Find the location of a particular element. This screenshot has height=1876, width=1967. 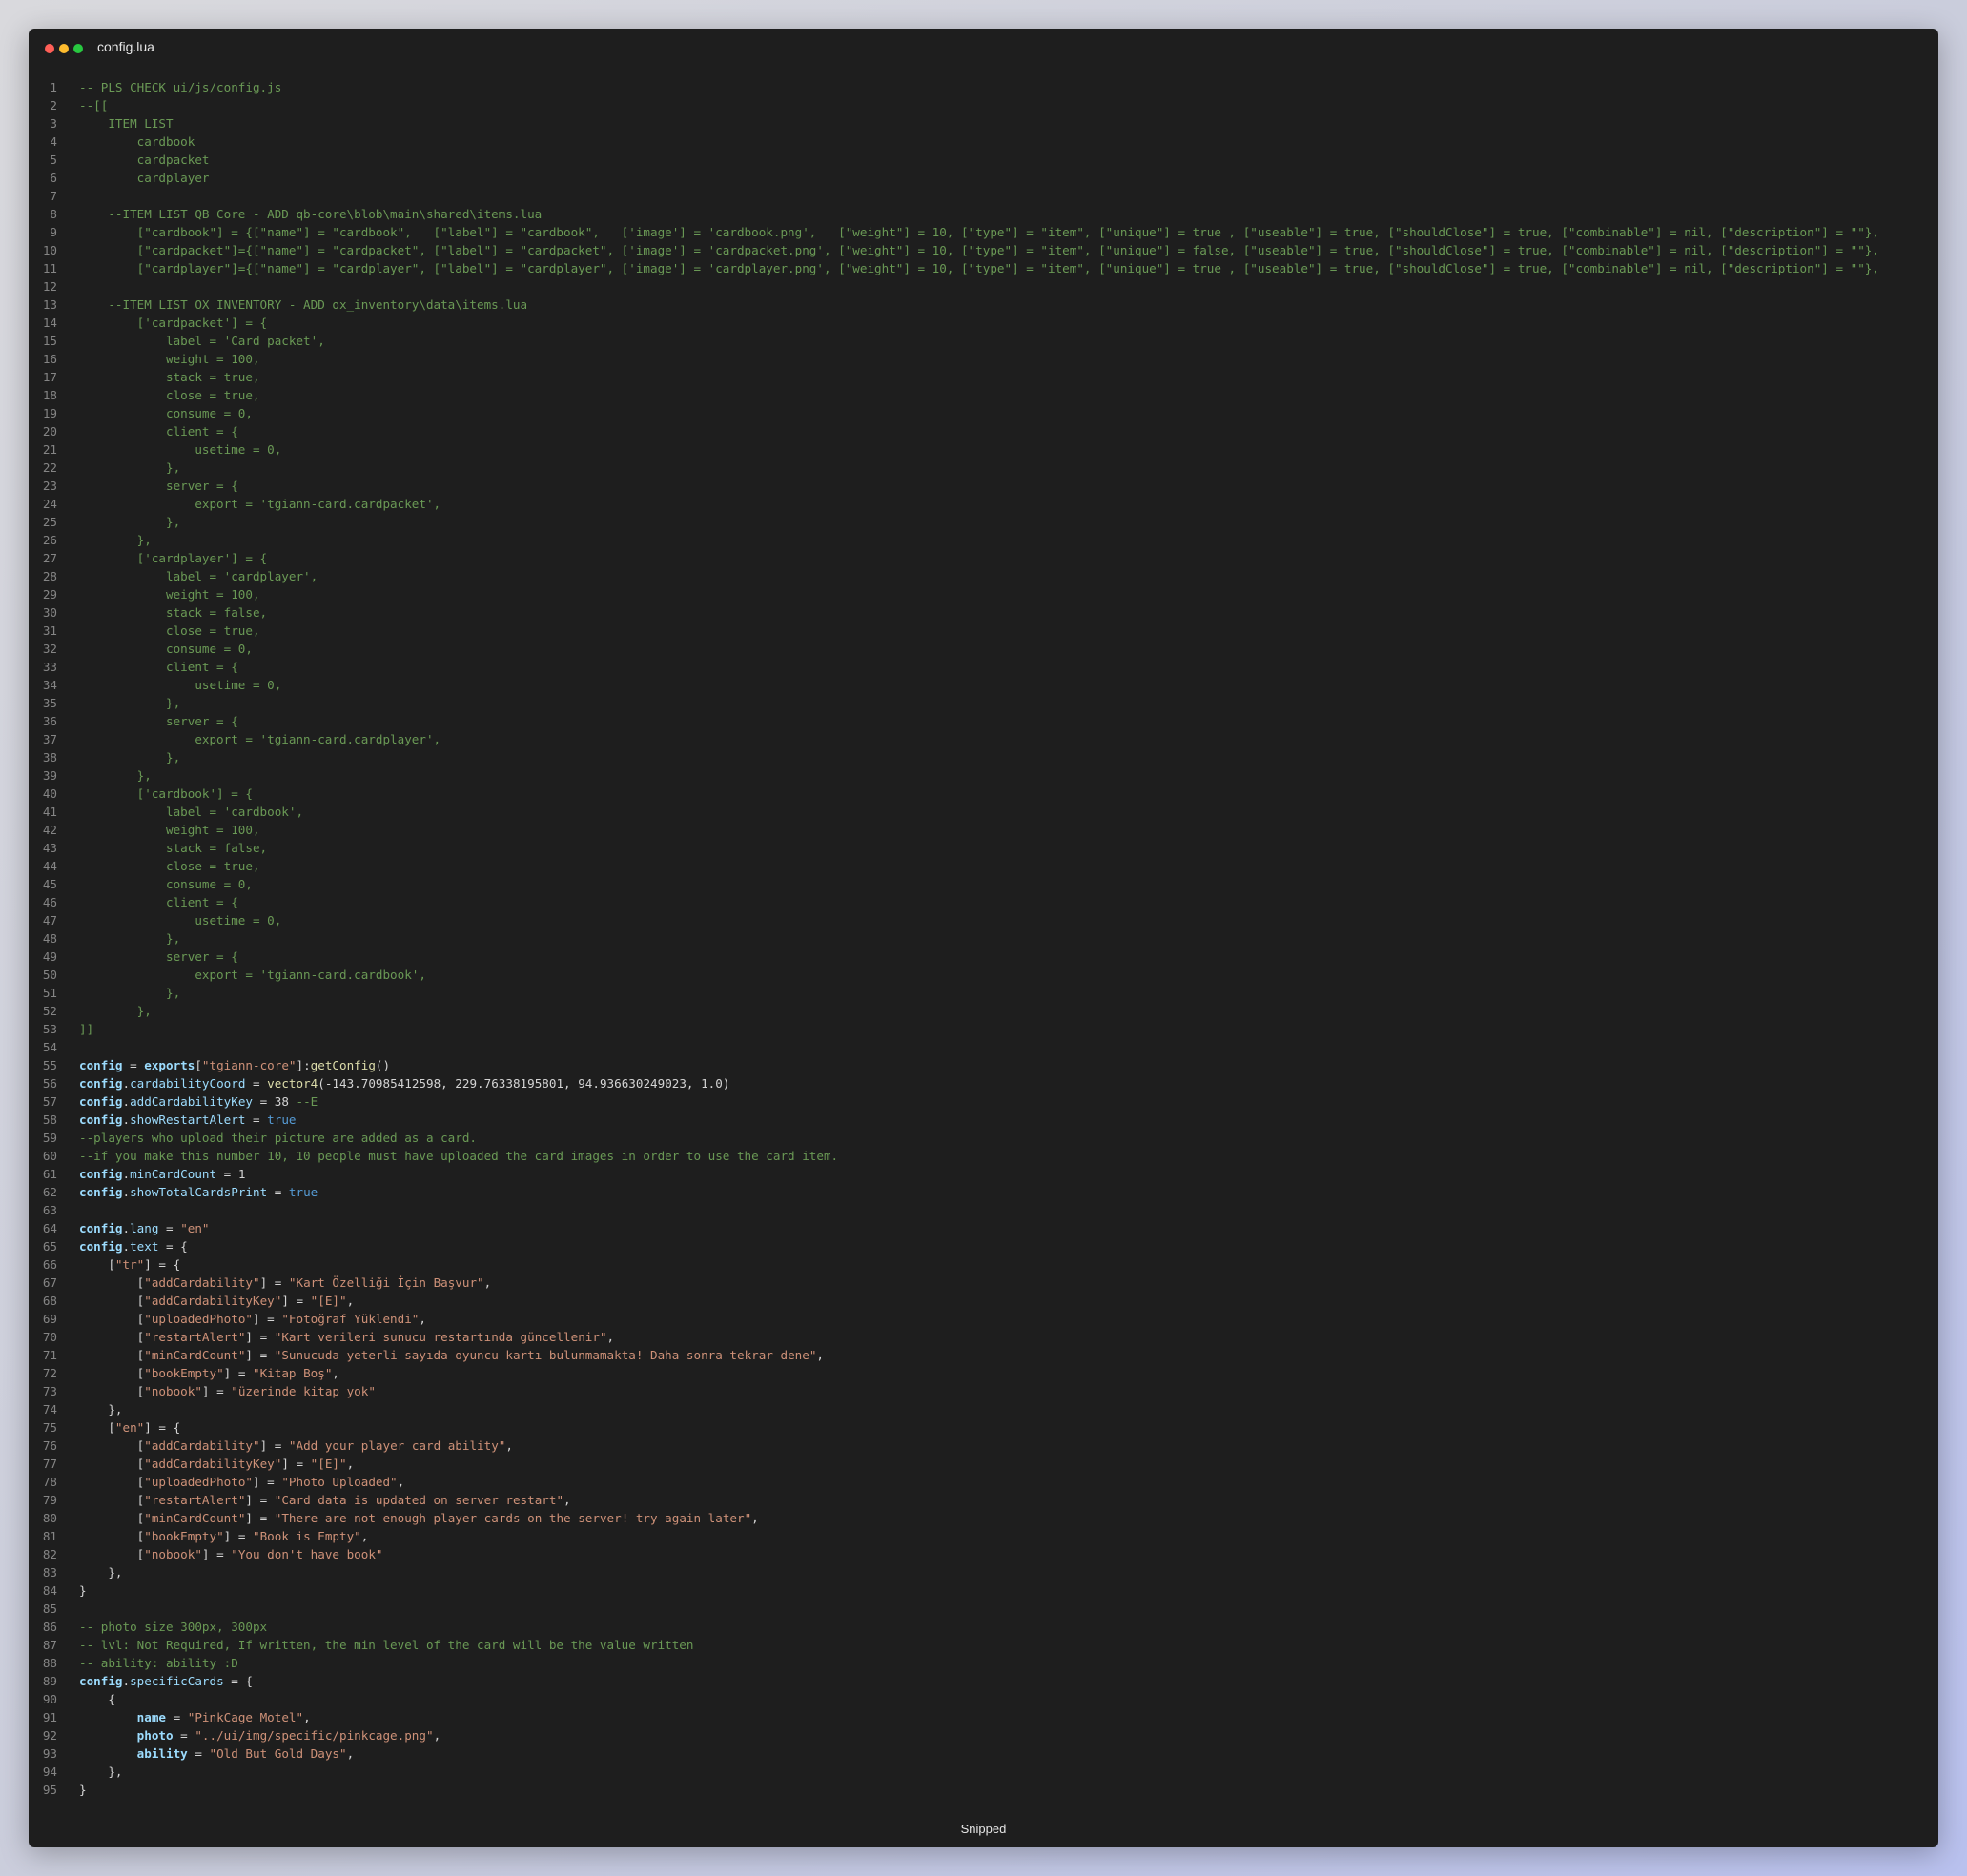

line-content: ]] is located at coordinates (86, 1029).